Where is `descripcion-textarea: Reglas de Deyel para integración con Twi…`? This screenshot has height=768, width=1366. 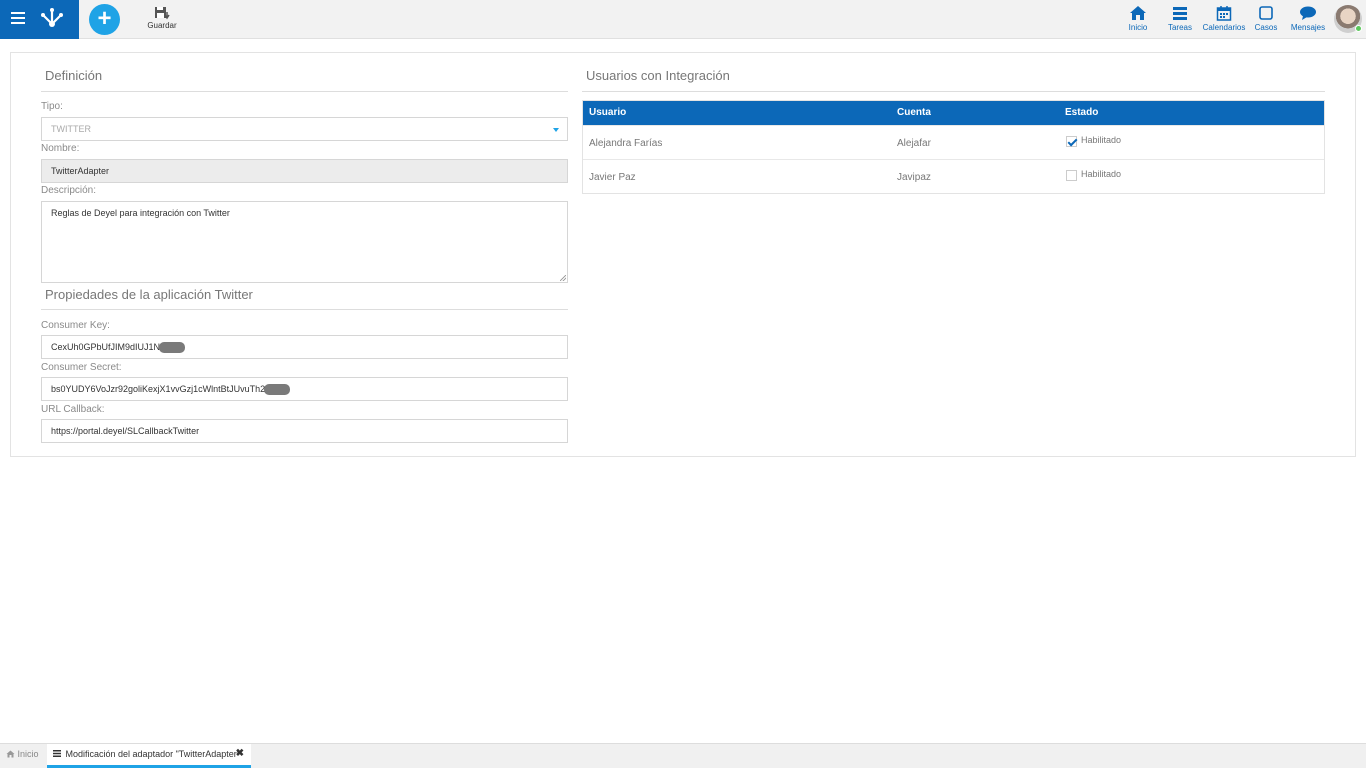 descripcion-textarea: Reglas de Deyel para integración con Twi… is located at coordinates (304, 242).